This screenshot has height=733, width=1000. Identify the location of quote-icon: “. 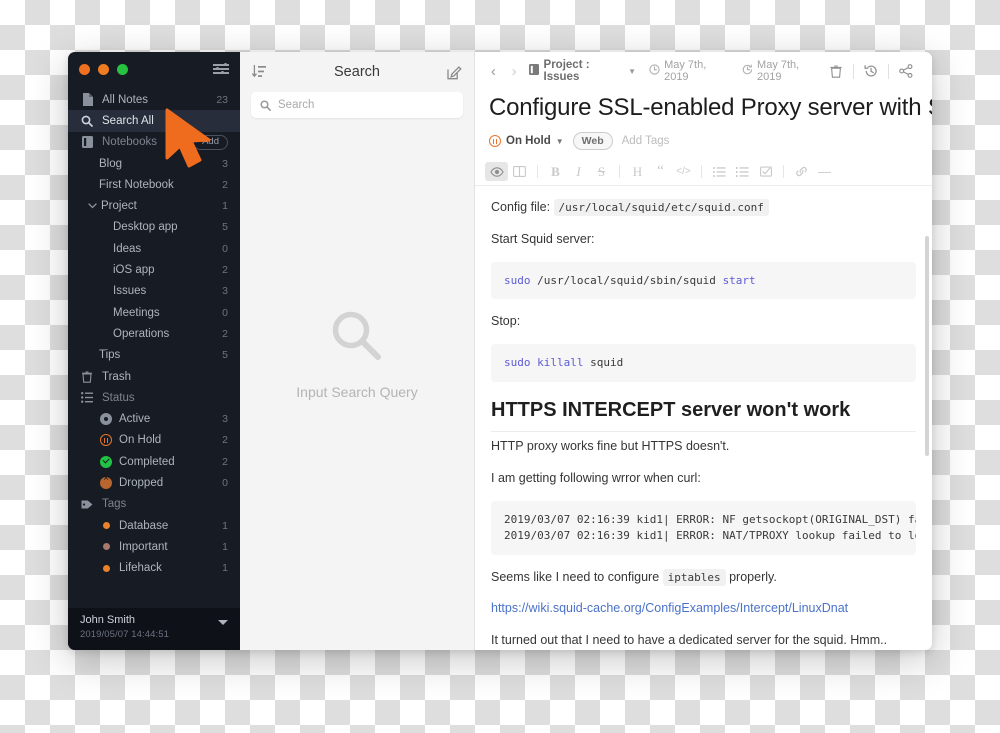
(660, 171).